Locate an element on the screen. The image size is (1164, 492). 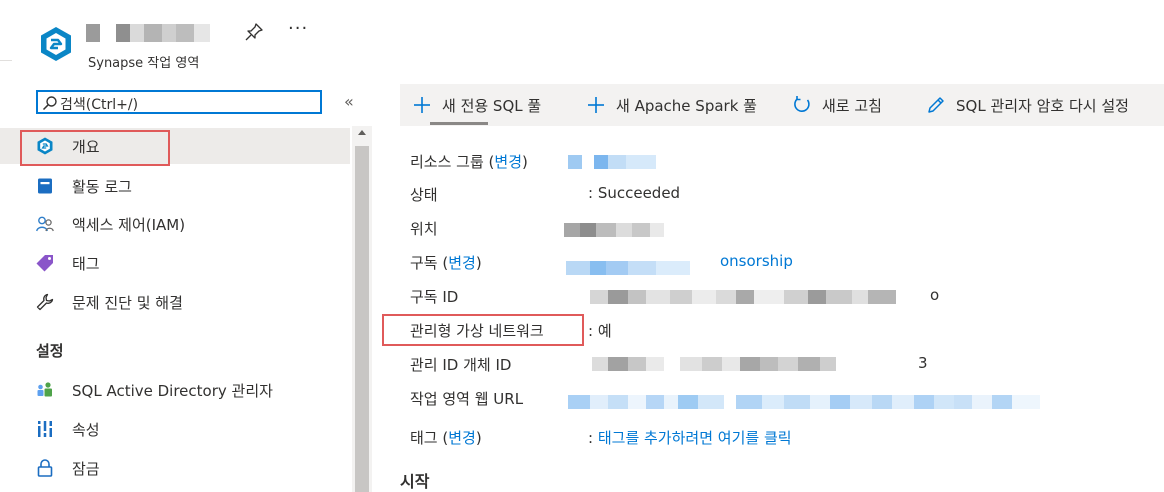
sidebar-item-sql-ad-admin: SQL Active Directory 관리자 is located at coordinates (175, 390).